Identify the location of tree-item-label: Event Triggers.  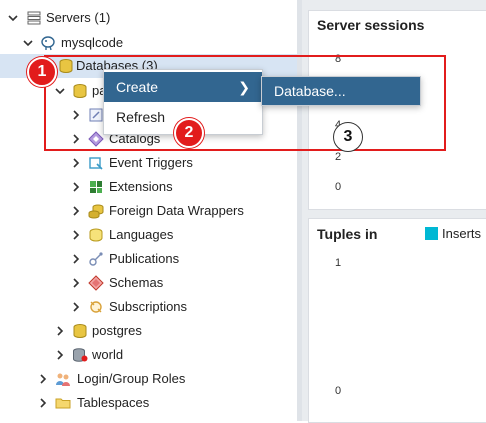
(151, 162).